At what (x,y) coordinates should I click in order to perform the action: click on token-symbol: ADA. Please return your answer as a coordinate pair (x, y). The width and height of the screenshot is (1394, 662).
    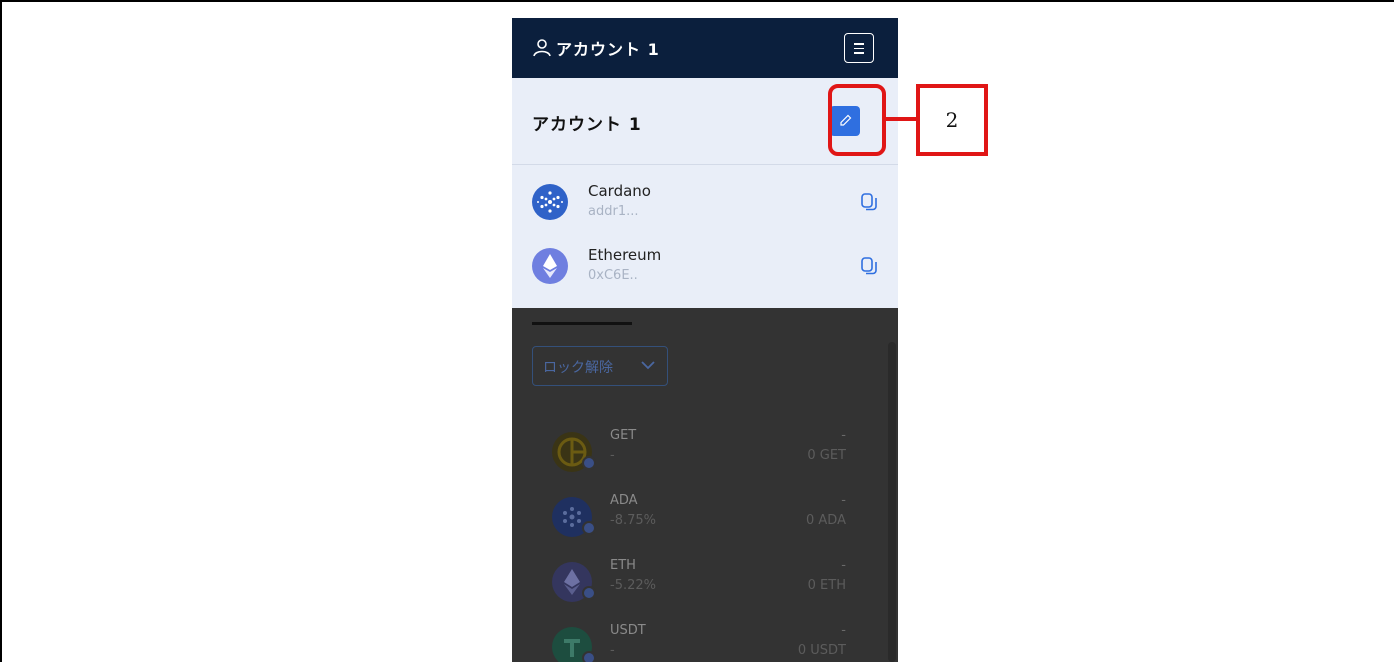
    Looking at the image, I should click on (624, 500).